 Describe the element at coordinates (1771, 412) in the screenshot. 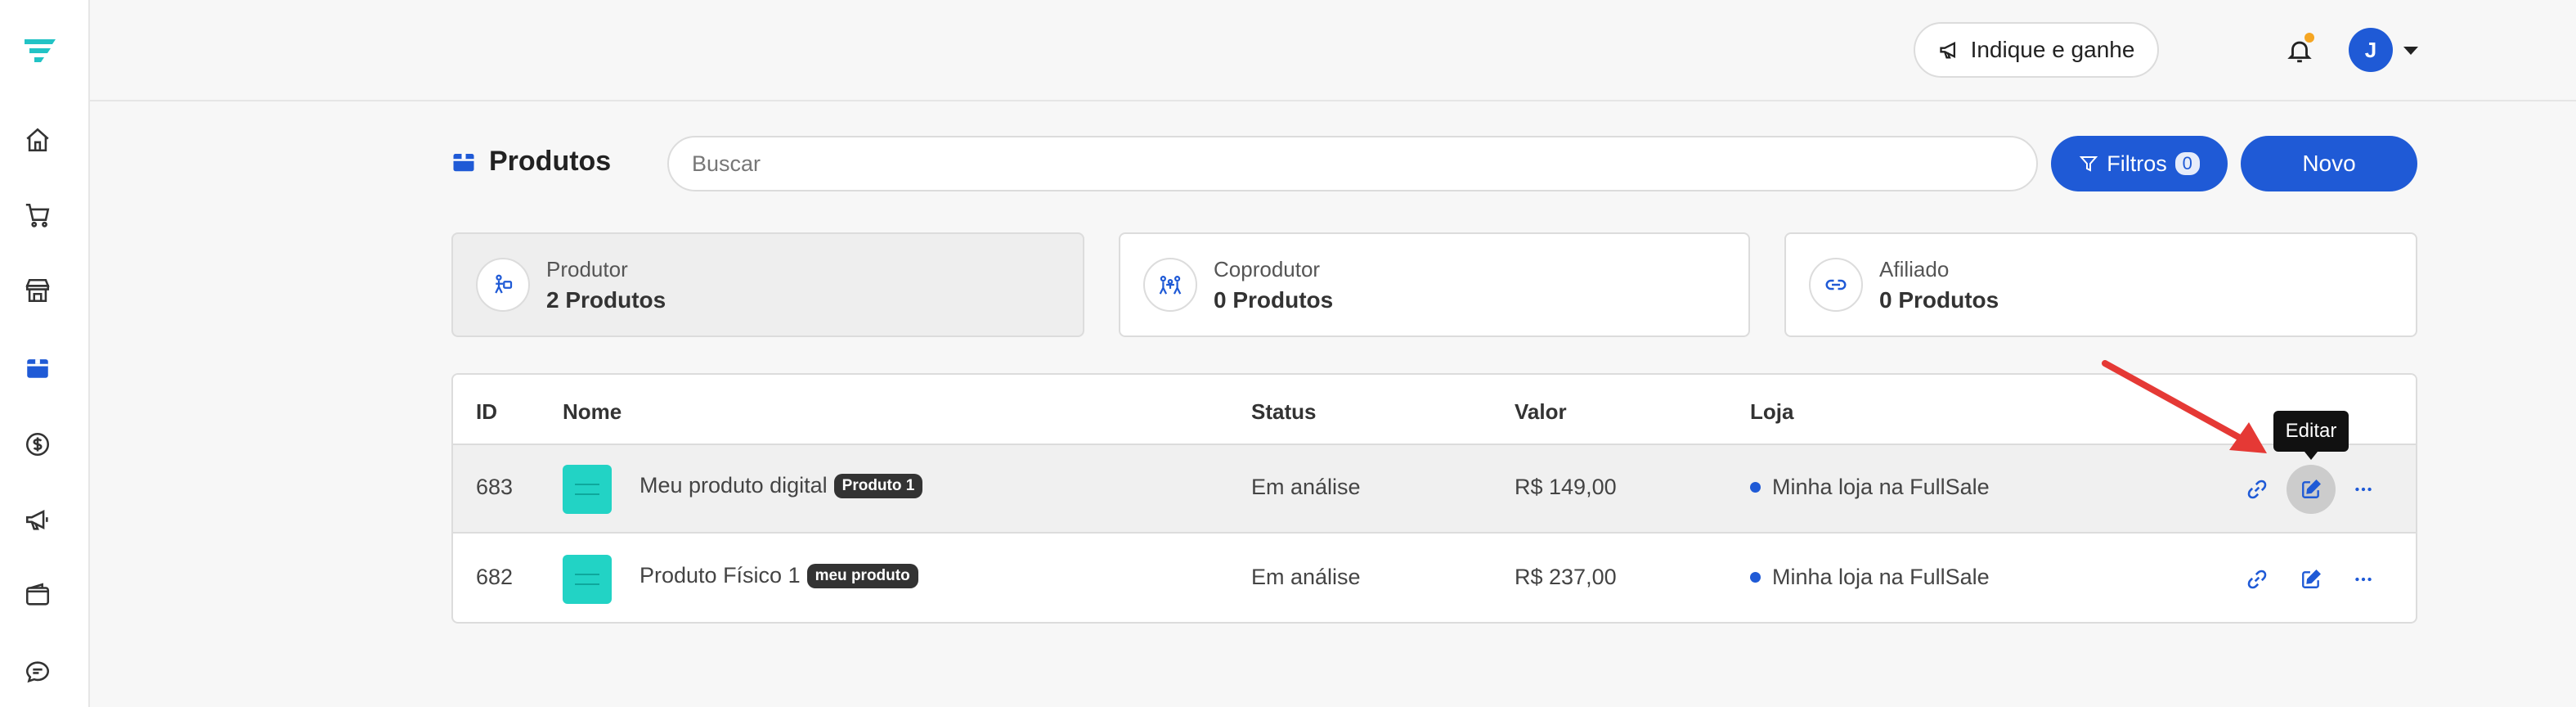

I see `column-header-loja: Loja` at that location.